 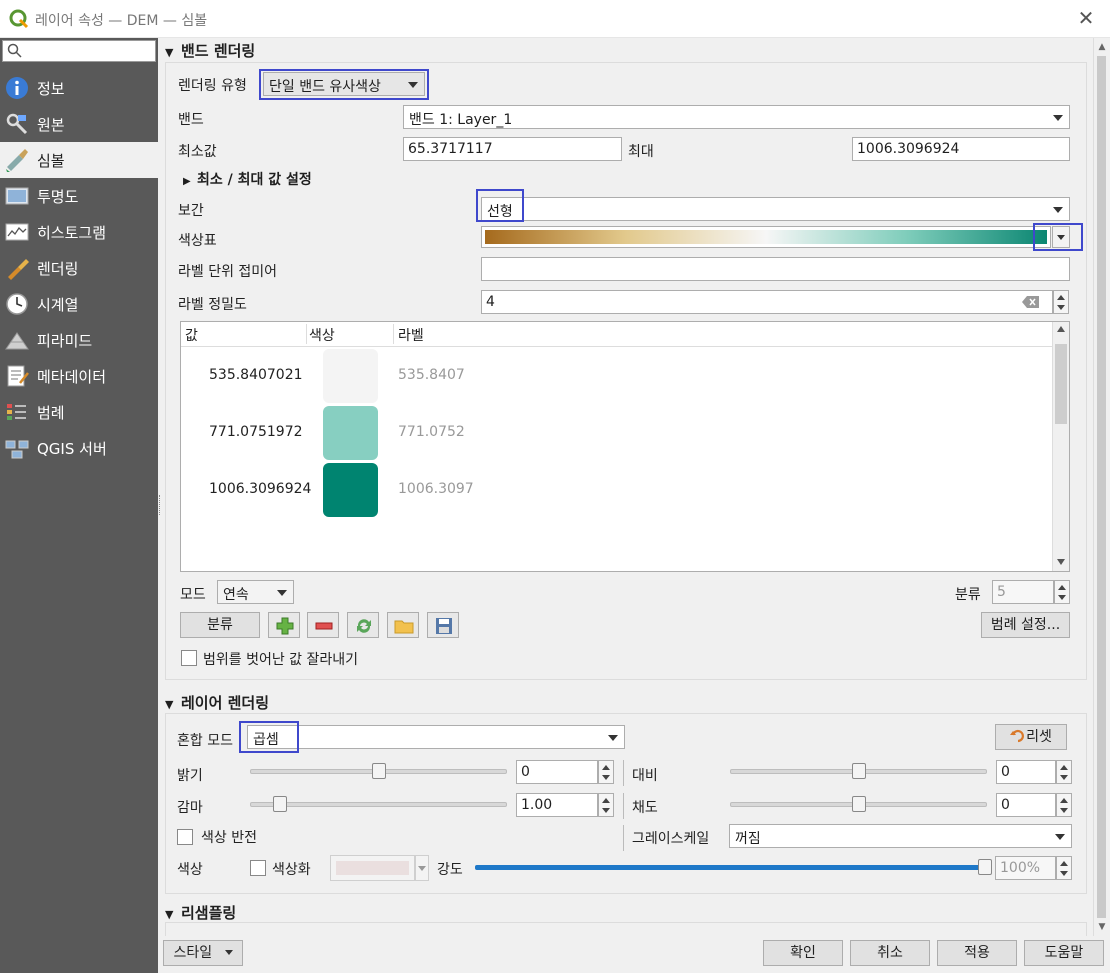 What do you see at coordinates (220, 625) in the screenshot?
I see `classify-button: 분류` at bounding box center [220, 625].